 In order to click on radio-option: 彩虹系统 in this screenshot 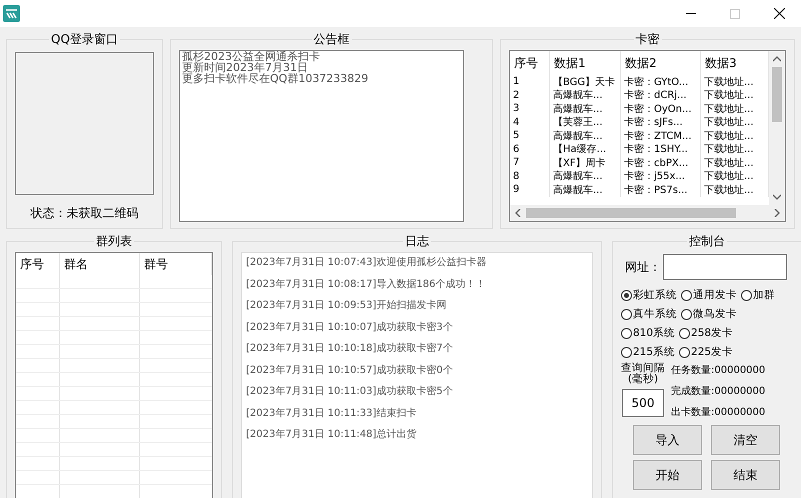, I will do `click(649, 295)`.